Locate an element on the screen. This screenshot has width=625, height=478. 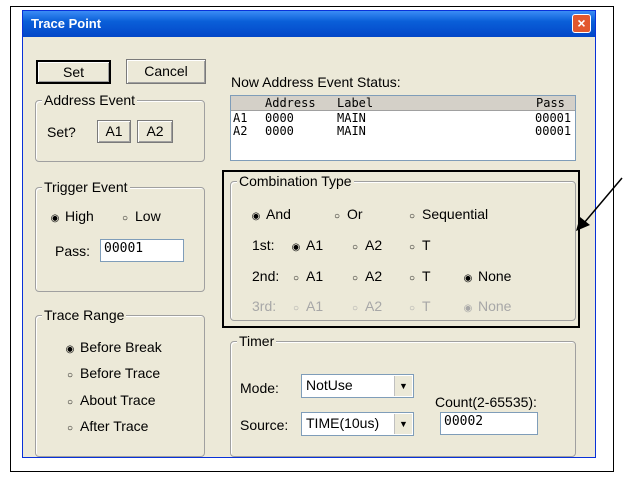
close-button: × is located at coordinates (581, 23).